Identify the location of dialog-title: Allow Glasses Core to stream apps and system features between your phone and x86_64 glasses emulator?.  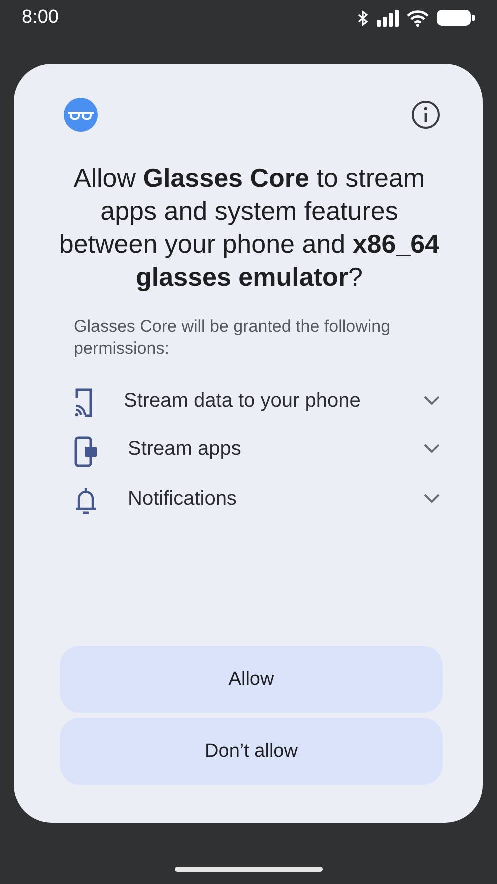
(249, 228).